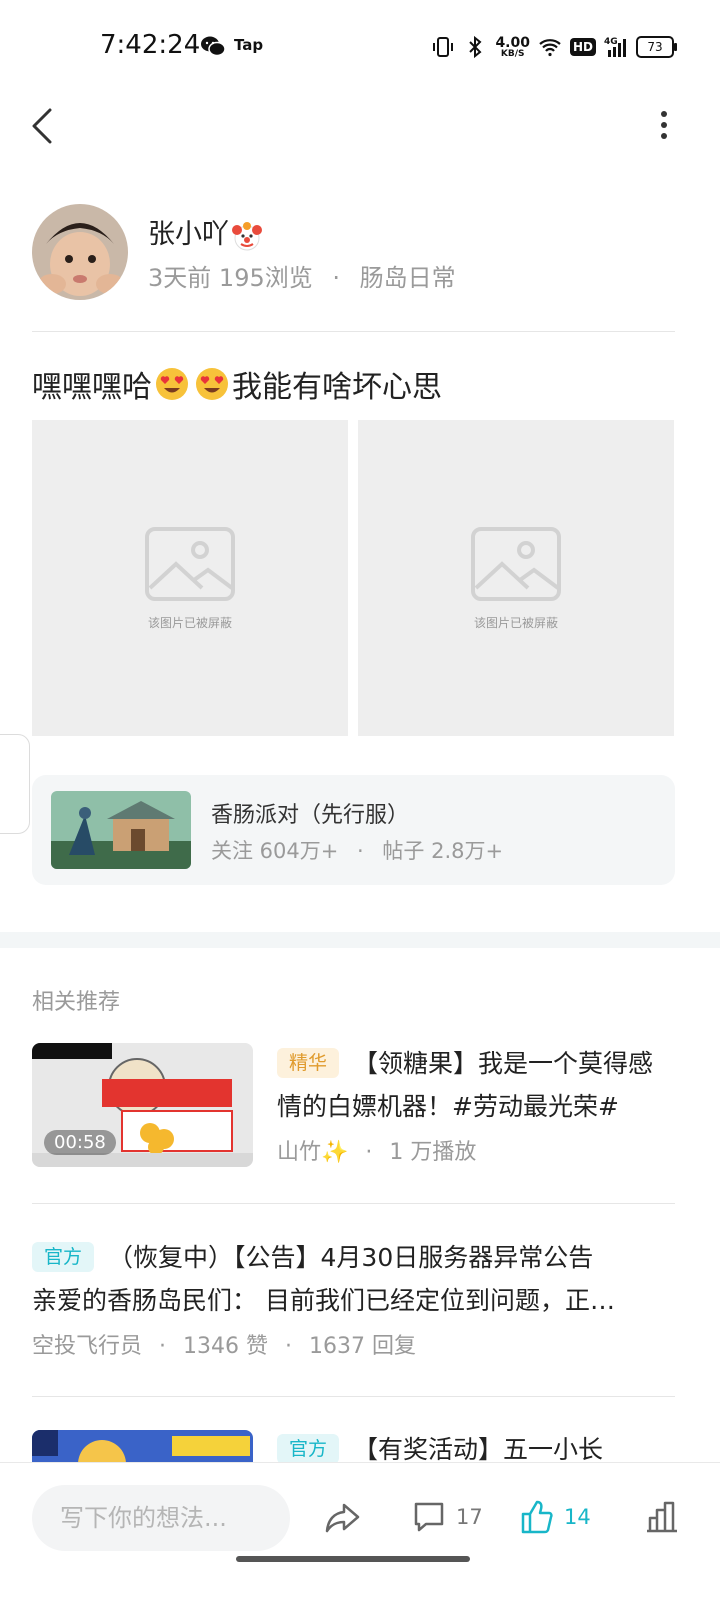  I want to click on recommend-meta: 空投飞行员 · 1346 赞 · 1637 回复, so click(224, 1344).